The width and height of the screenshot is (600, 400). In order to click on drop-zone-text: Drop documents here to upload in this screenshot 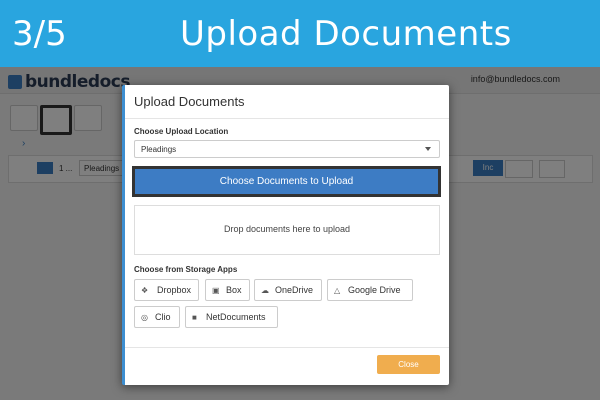, I will do `click(287, 229)`.